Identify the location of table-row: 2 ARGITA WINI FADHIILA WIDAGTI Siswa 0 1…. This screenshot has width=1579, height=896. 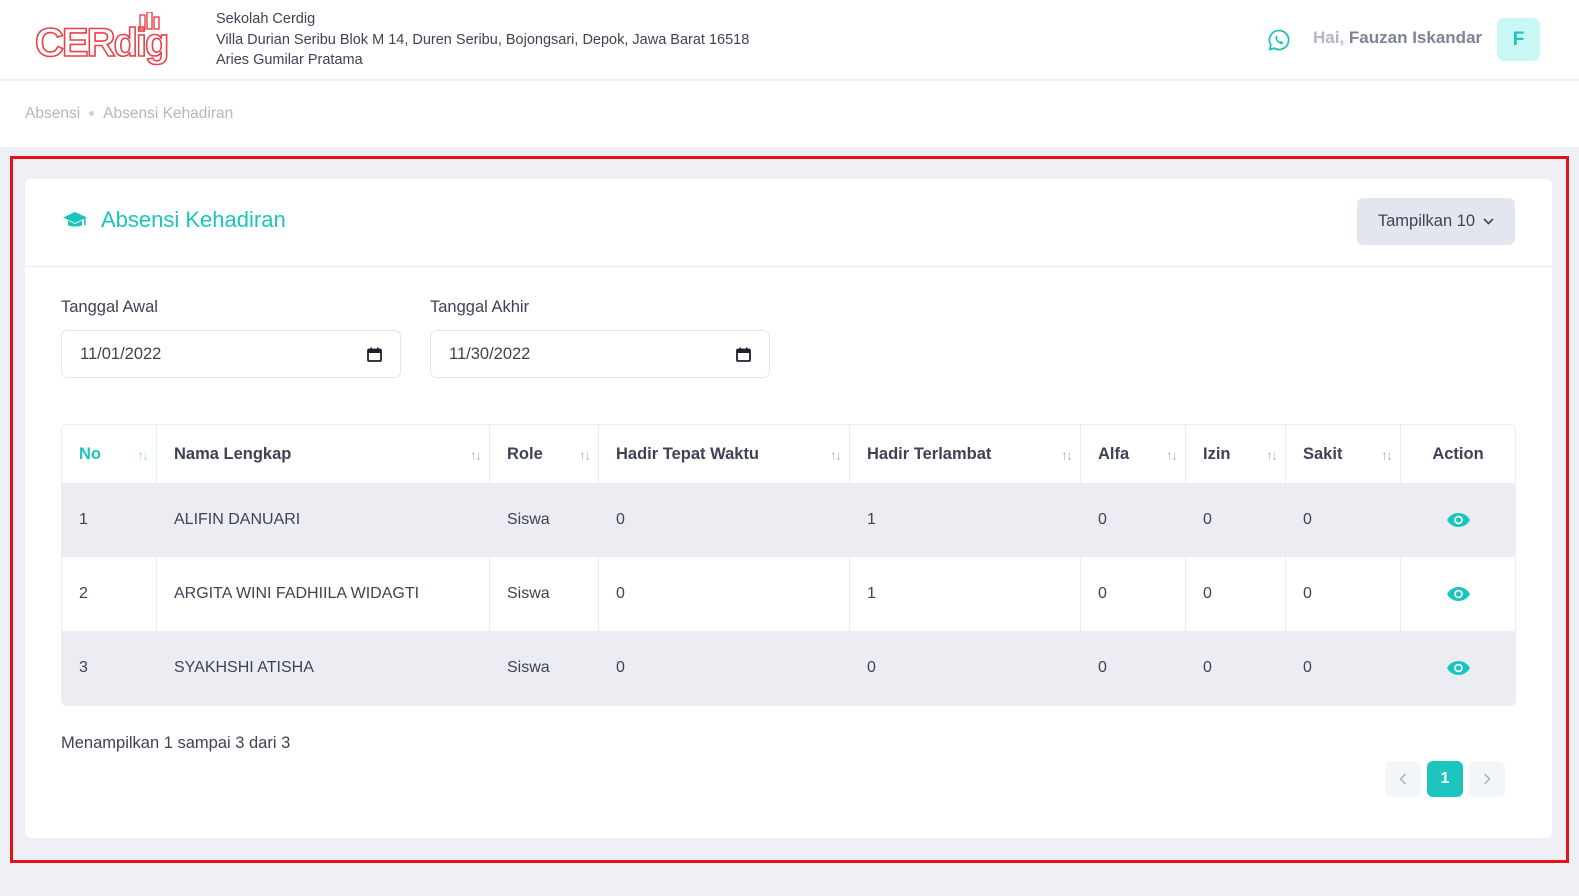
(788, 594).